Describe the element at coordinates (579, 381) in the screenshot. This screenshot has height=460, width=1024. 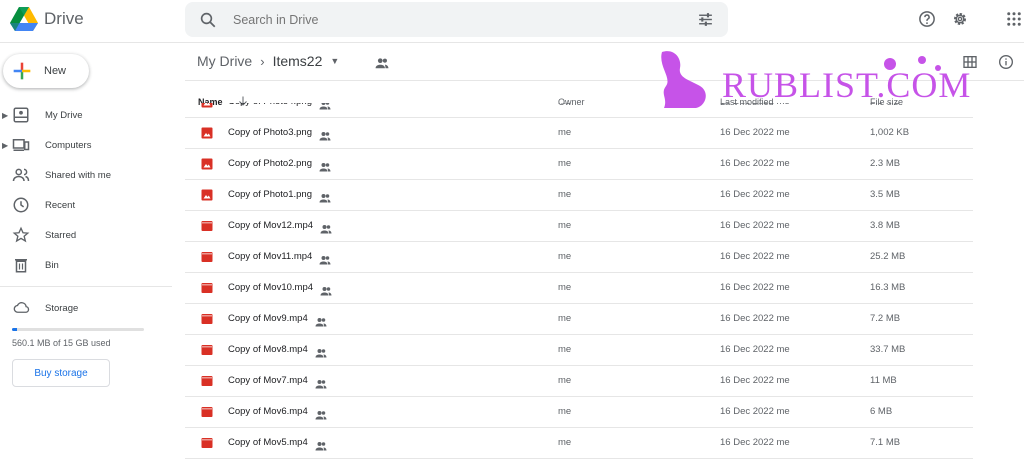
I see `table-row: Copy of Mov7.mp4 me 16 Dec 2022 me 11 MB` at that location.